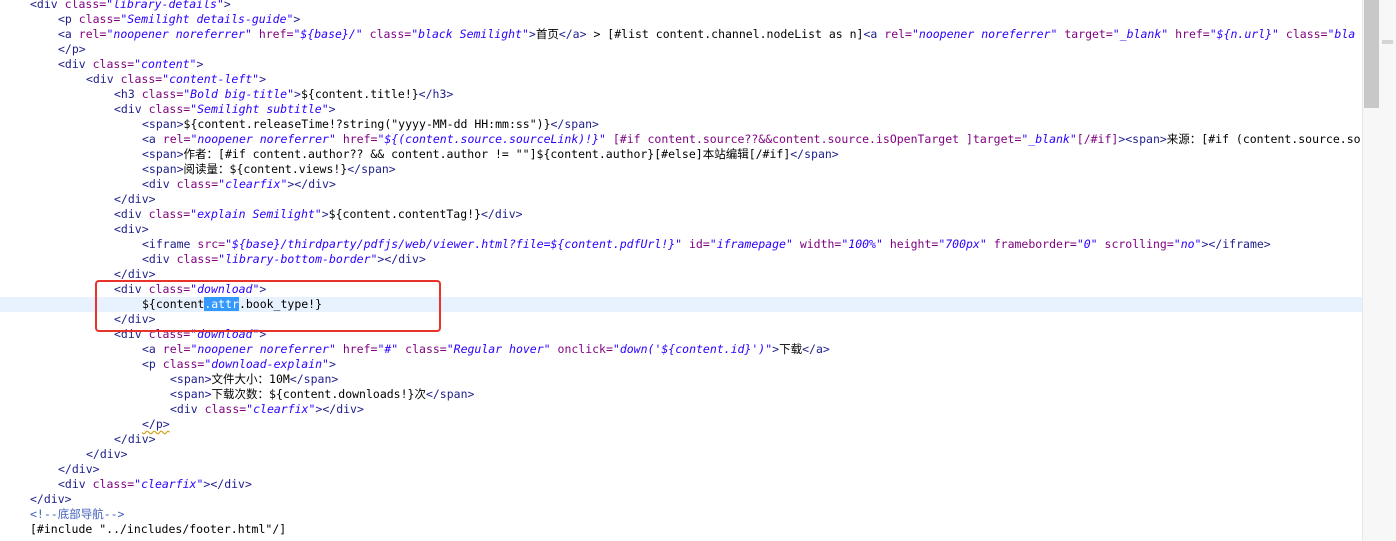 The height and width of the screenshot is (541, 1396). I want to click on code-token: "library-details", so click(165, 5).